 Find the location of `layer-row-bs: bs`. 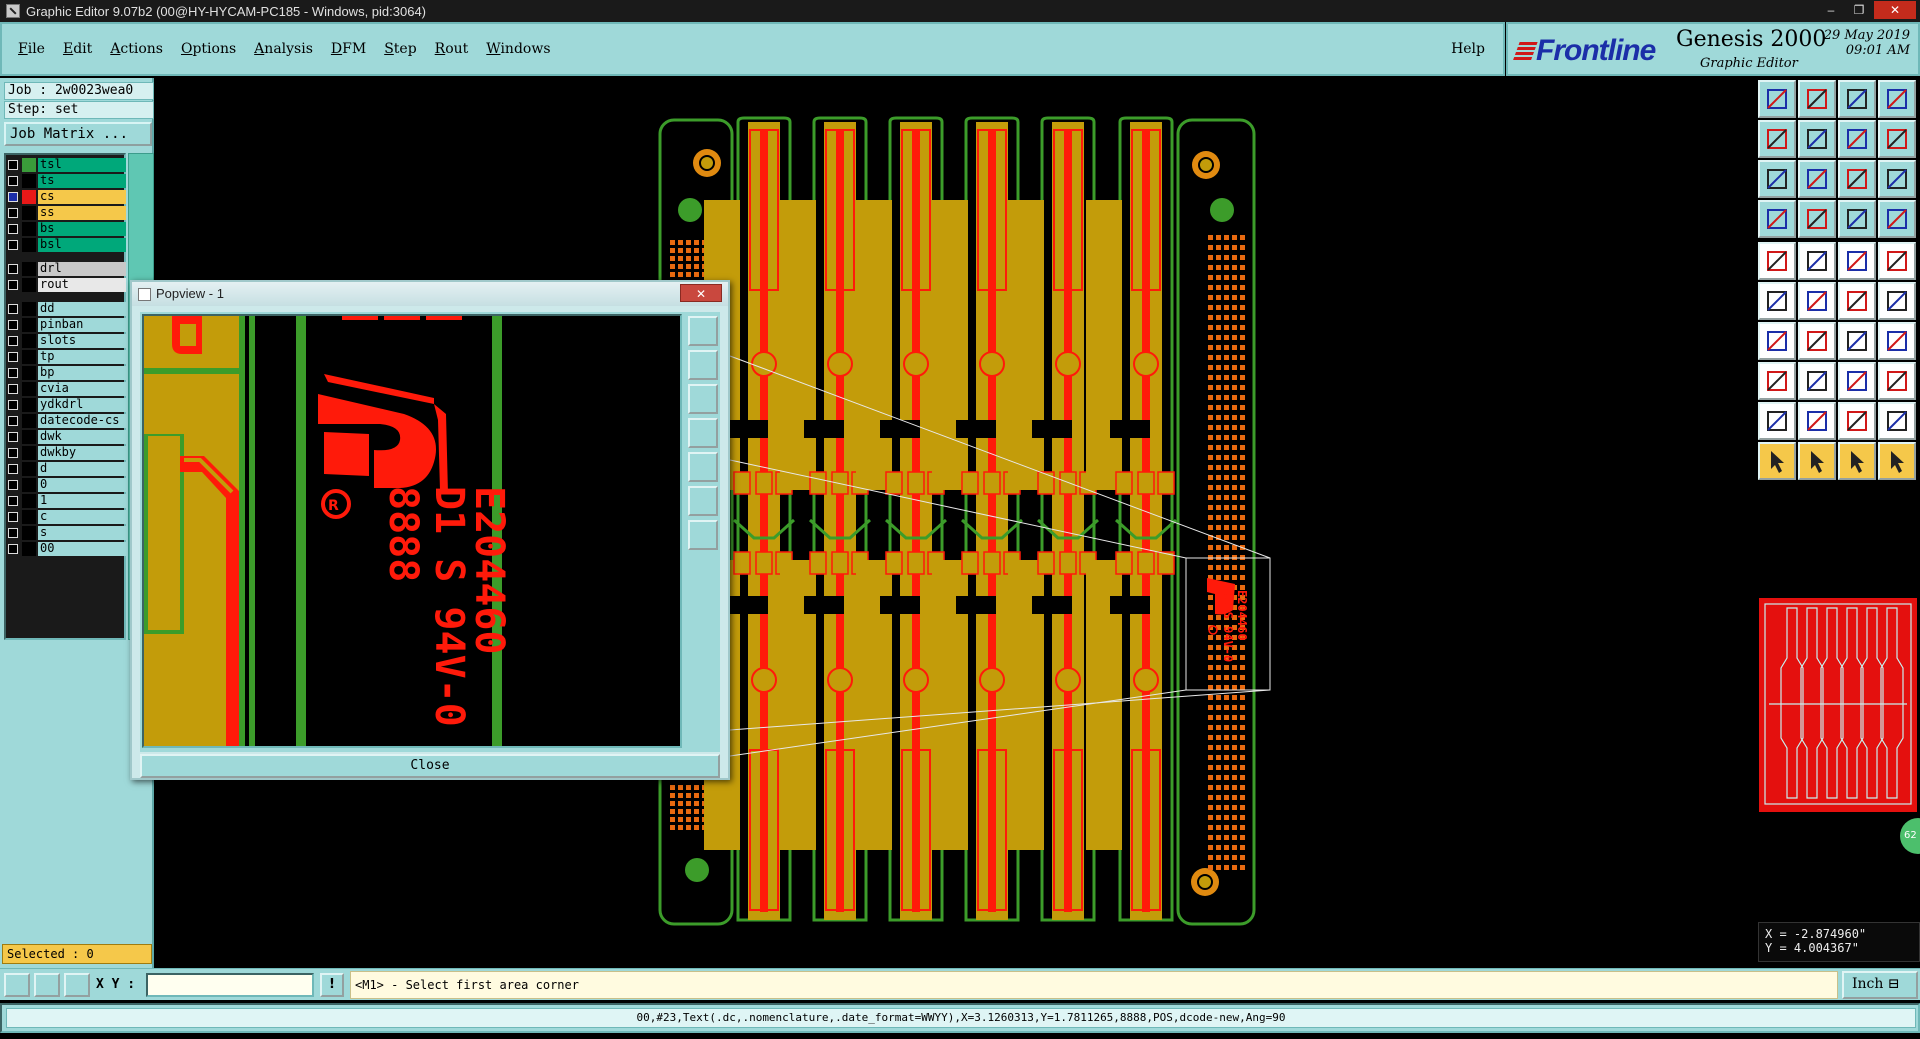

layer-row-bs: bs is located at coordinates (67, 229).